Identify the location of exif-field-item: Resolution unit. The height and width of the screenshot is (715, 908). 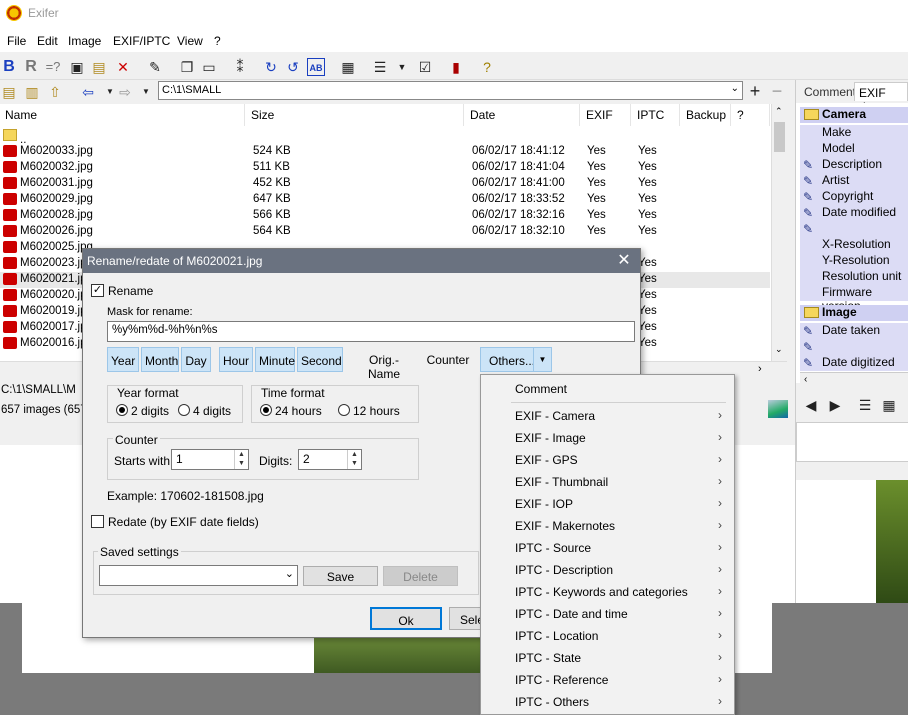
(854, 277).